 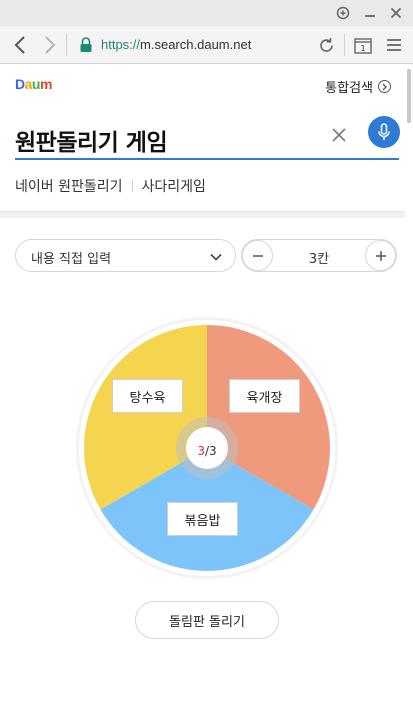 What do you see at coordinates (339, 135) in the screenshot?
I see `clear-icon` at bounding box center [339, 135].